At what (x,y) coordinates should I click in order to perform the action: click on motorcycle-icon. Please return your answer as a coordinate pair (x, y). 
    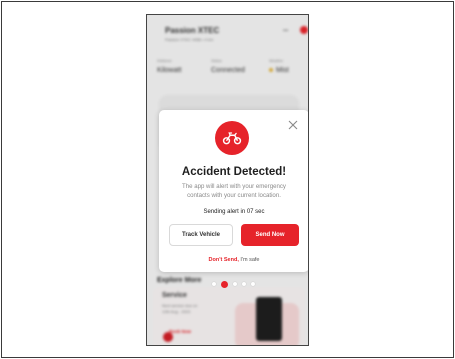
    Looking at the image, I should click on (232, 138).